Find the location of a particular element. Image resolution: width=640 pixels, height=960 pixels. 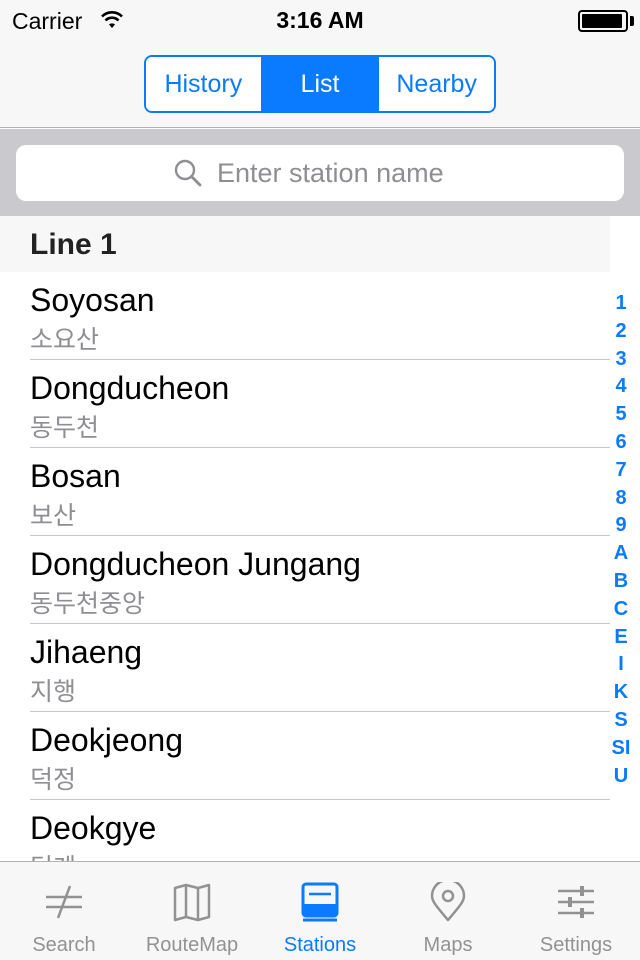

search-input is located at coordinates (342, 173).